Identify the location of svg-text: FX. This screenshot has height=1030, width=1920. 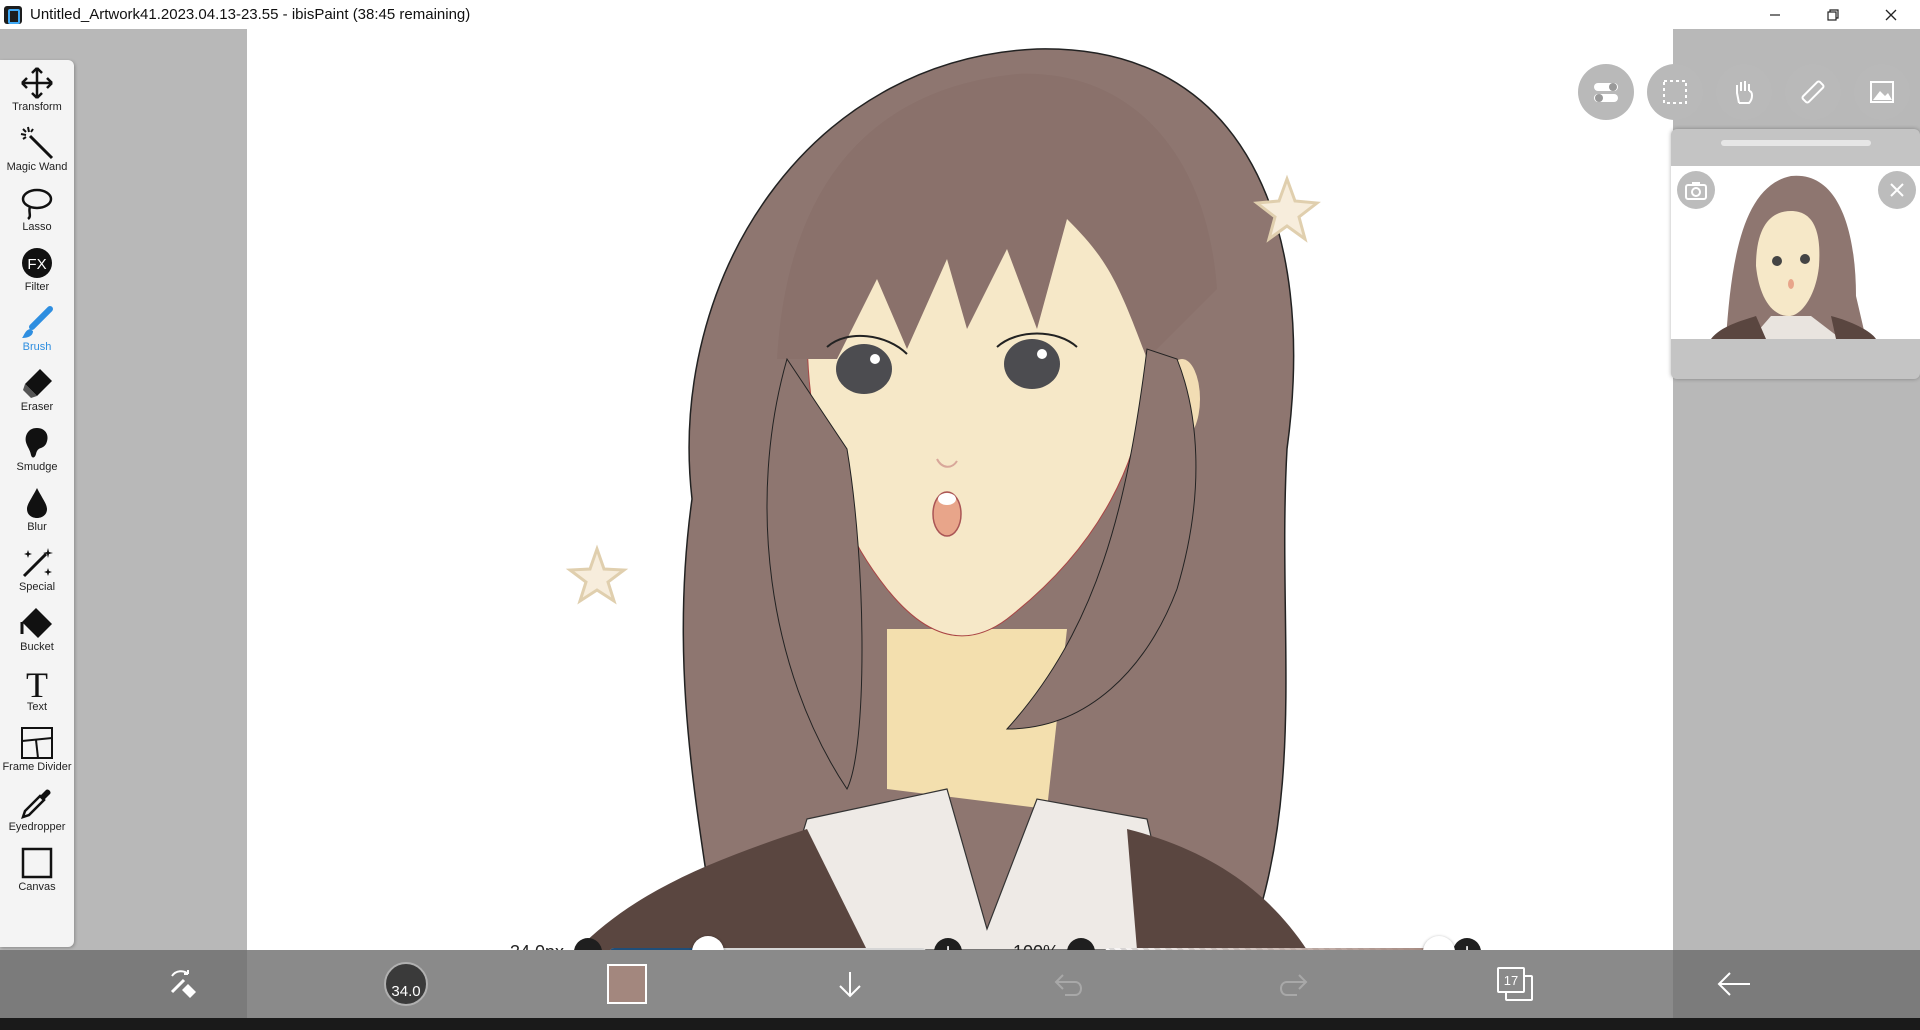
(36, 264).